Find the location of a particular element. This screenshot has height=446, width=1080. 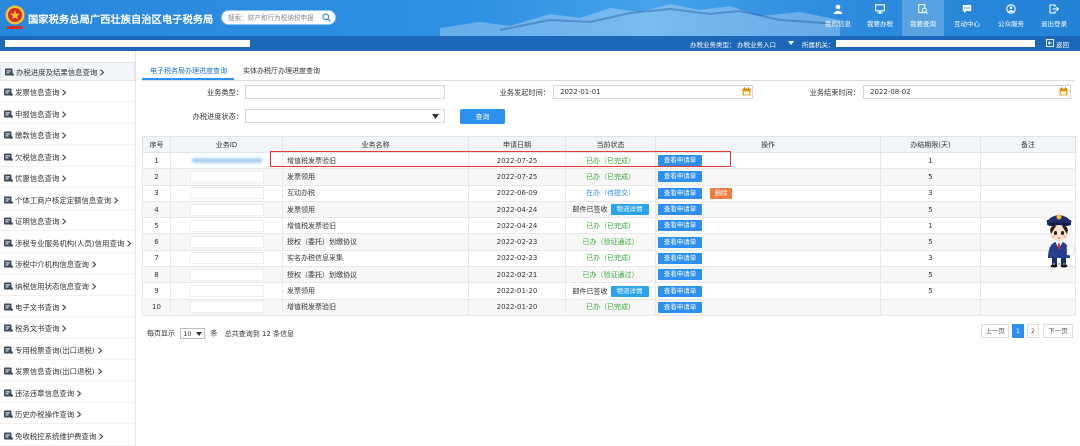

payment-icon is located at coordinates (8, 135).